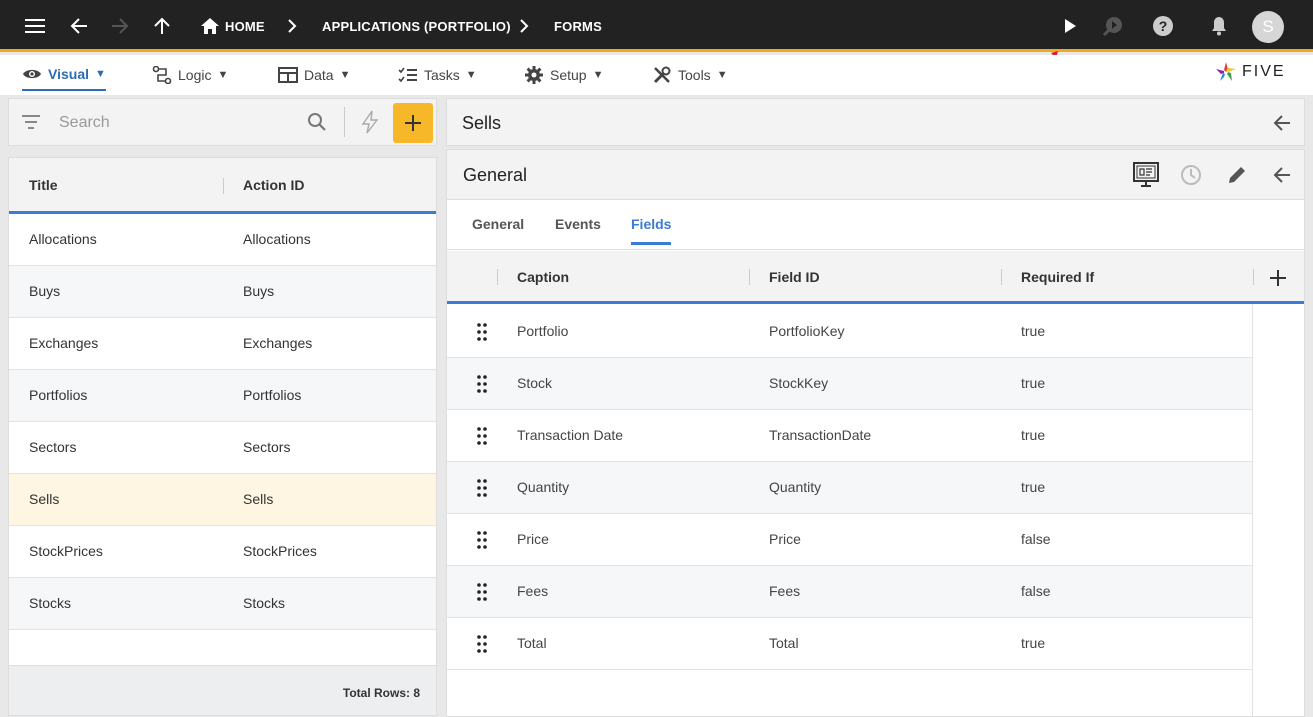 This screenshot has height=717, width=1313. Describe the element at coordinates (1278, 278) in the screenshot. I see `add-field-plus-icon` at that location.